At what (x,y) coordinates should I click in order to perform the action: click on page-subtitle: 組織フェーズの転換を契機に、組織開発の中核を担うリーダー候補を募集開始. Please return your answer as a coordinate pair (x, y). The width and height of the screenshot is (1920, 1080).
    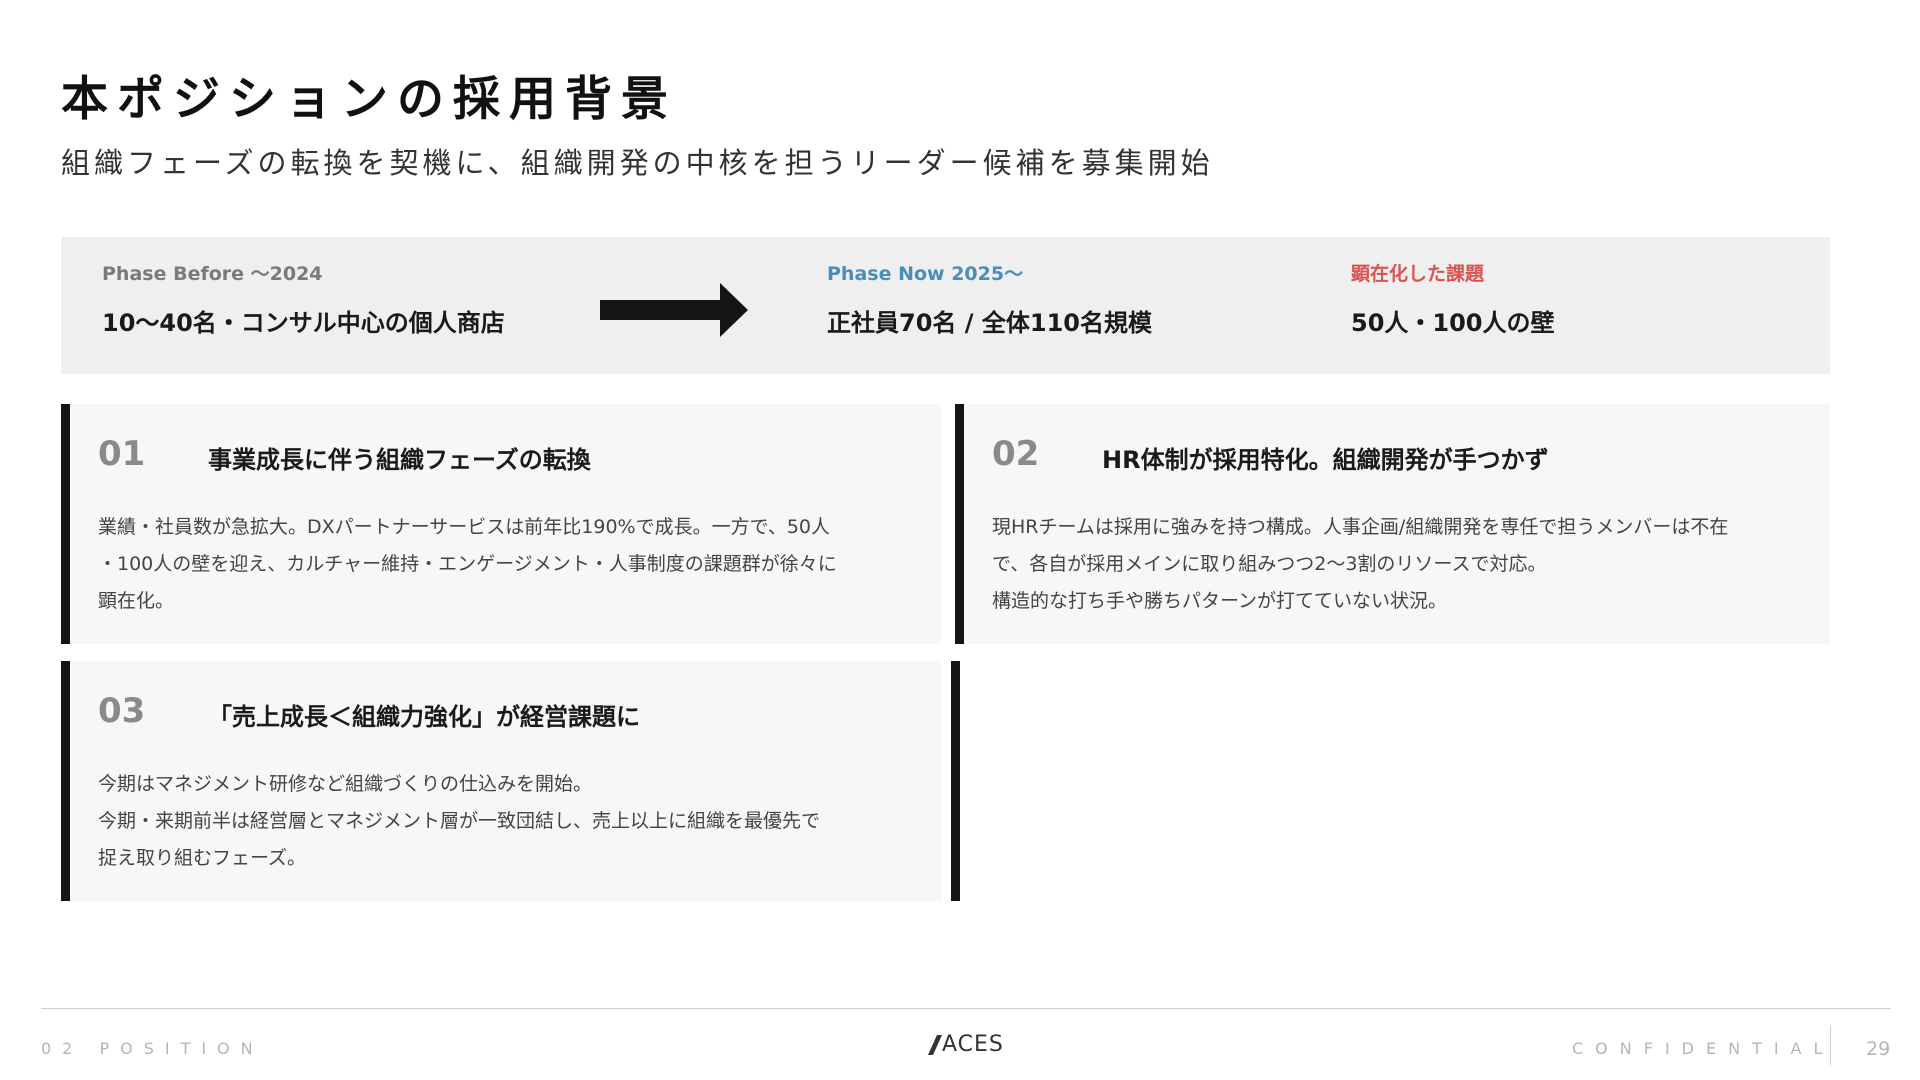
    Looking at the image, I should click on (637, 163).